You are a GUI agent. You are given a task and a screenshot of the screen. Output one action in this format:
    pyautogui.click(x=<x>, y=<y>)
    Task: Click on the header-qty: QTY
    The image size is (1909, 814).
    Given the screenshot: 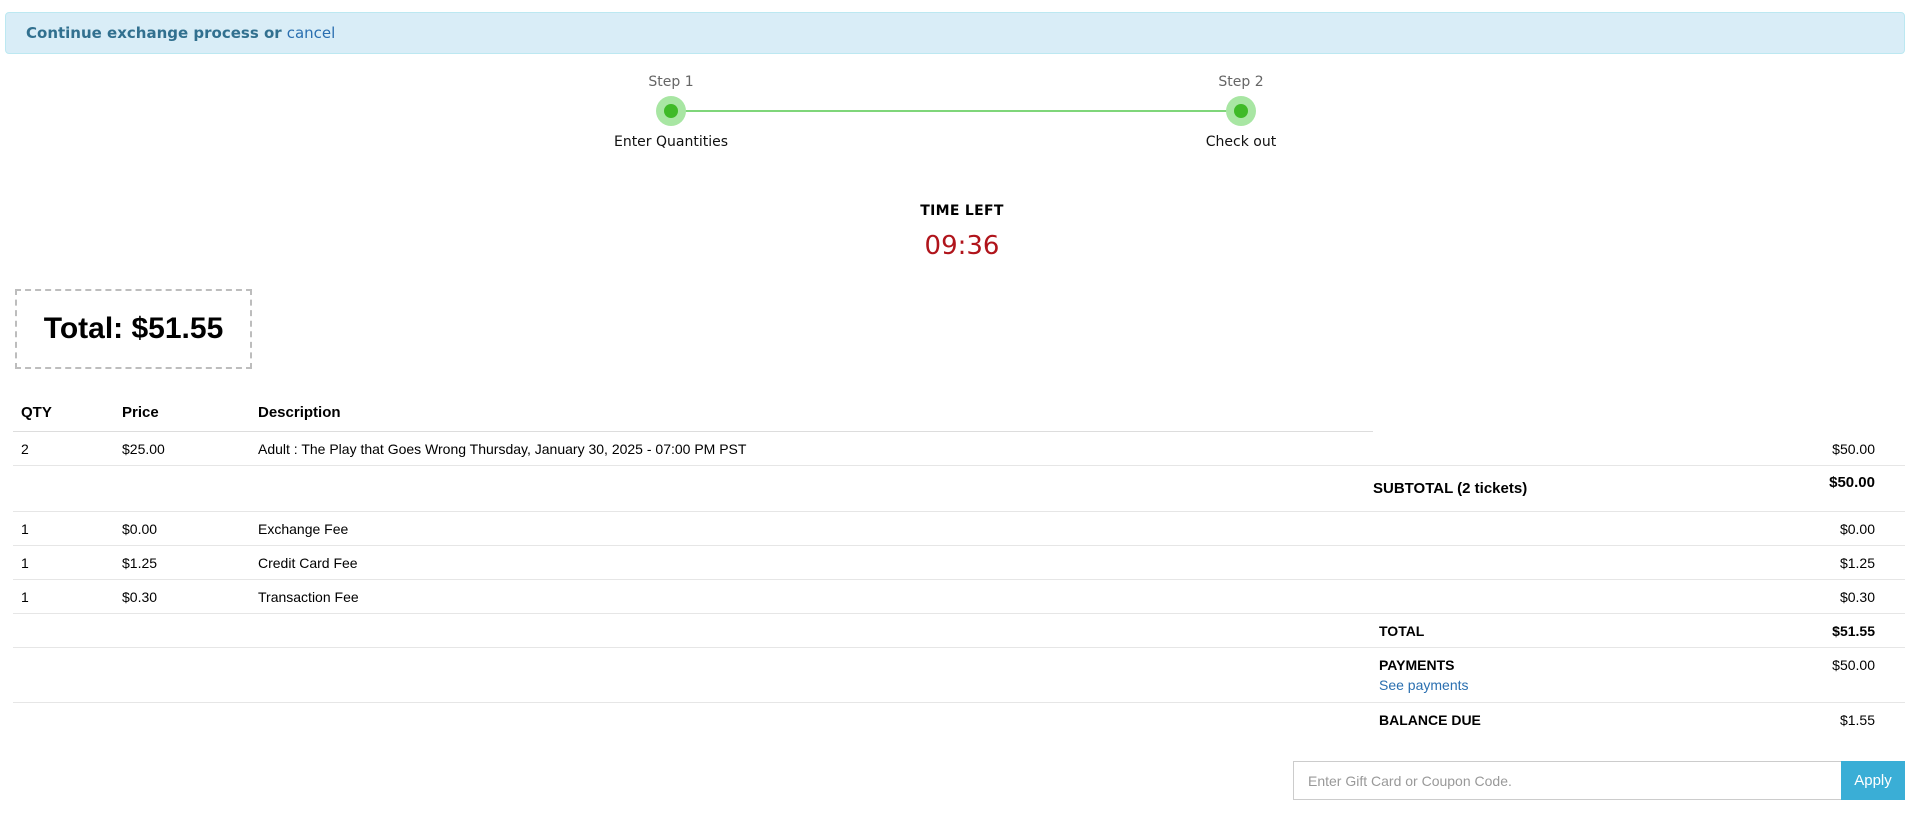 What is the action you would take?
    pyautogui.click(x=36, y=412)
    